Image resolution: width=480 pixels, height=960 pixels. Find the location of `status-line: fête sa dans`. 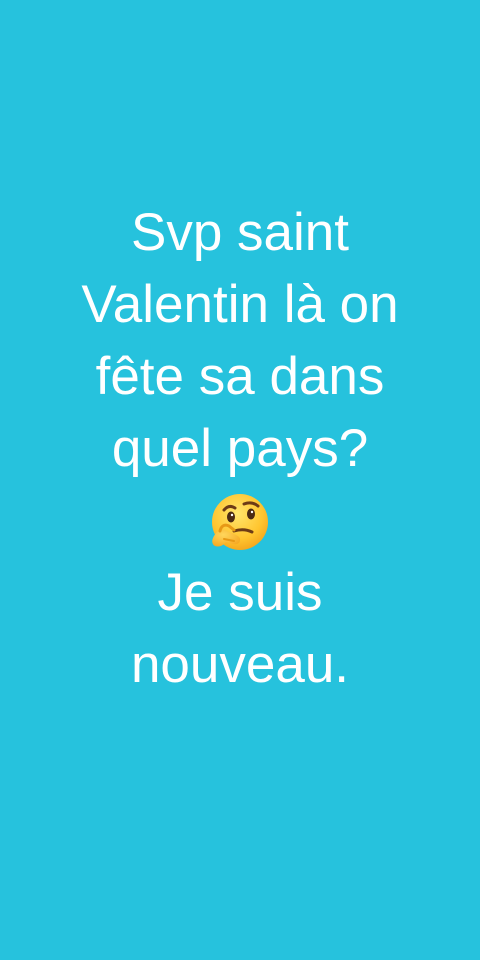

status-line: fête sa dans is located at coordinates (240, 376).